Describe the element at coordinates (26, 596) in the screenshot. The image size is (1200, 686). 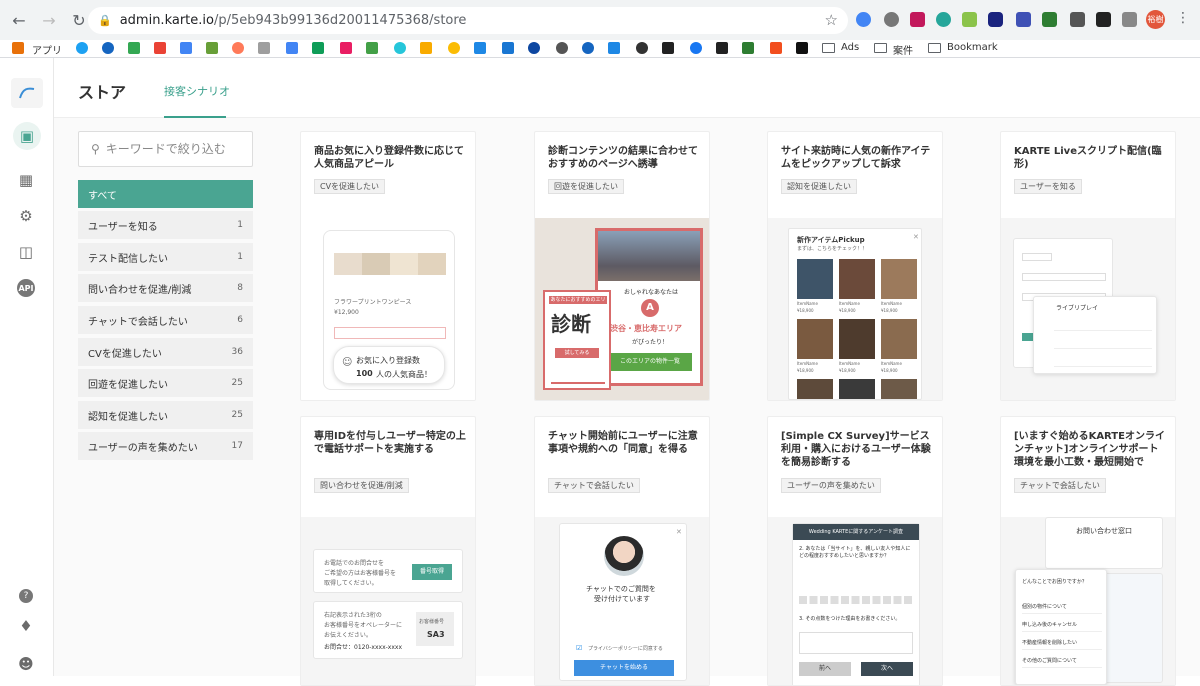
I see `help-icon: ?` at that location.